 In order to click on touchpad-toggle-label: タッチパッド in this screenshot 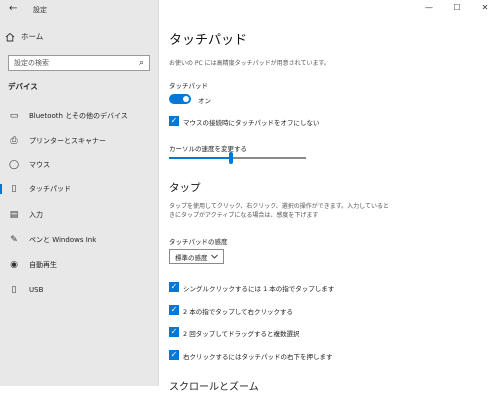, I will do `click(188, 86)`.